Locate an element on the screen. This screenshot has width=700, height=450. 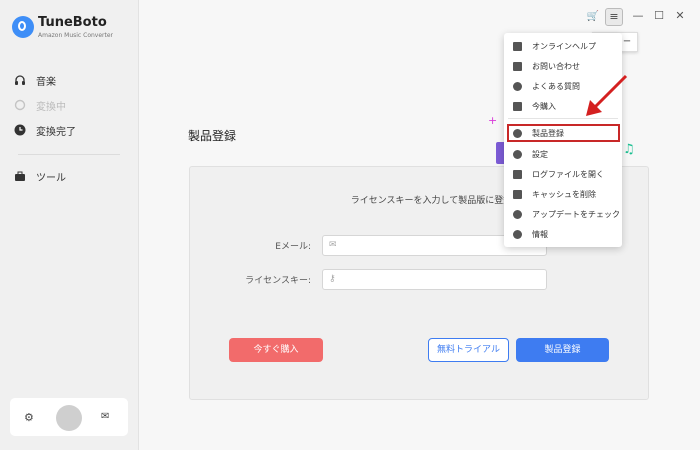
document-icon is located at coordinates (517, 174).